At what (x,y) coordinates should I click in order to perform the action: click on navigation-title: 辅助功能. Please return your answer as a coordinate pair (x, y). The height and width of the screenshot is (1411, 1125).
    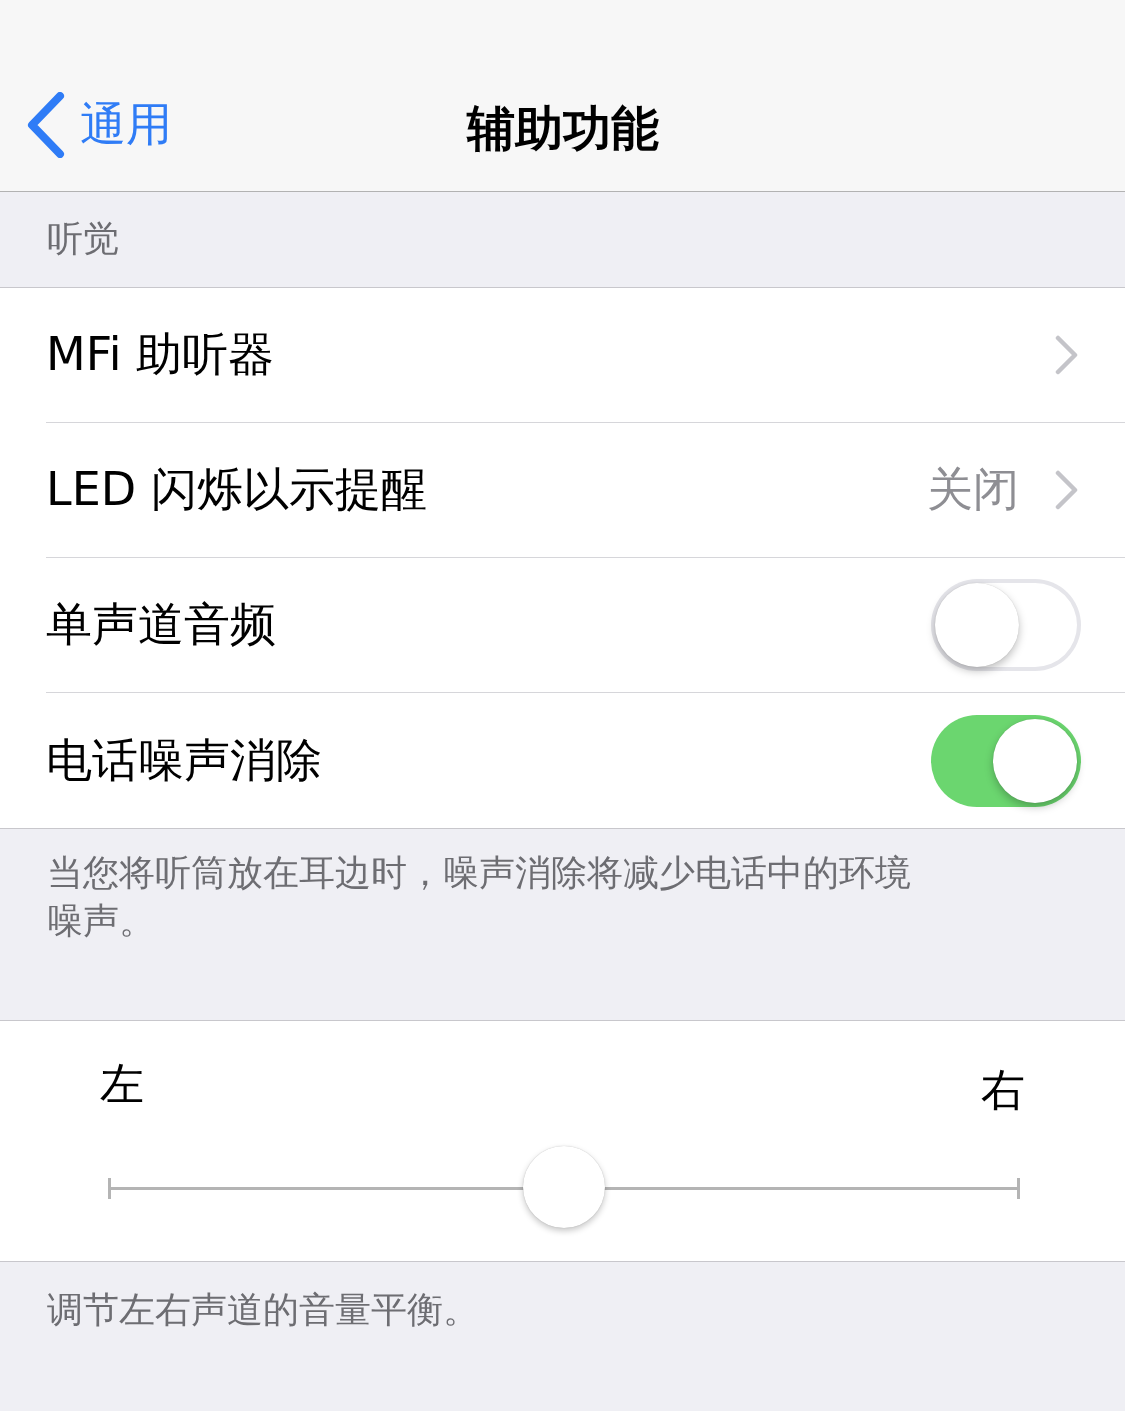
    Looking at the image, I should click on (562, 128).